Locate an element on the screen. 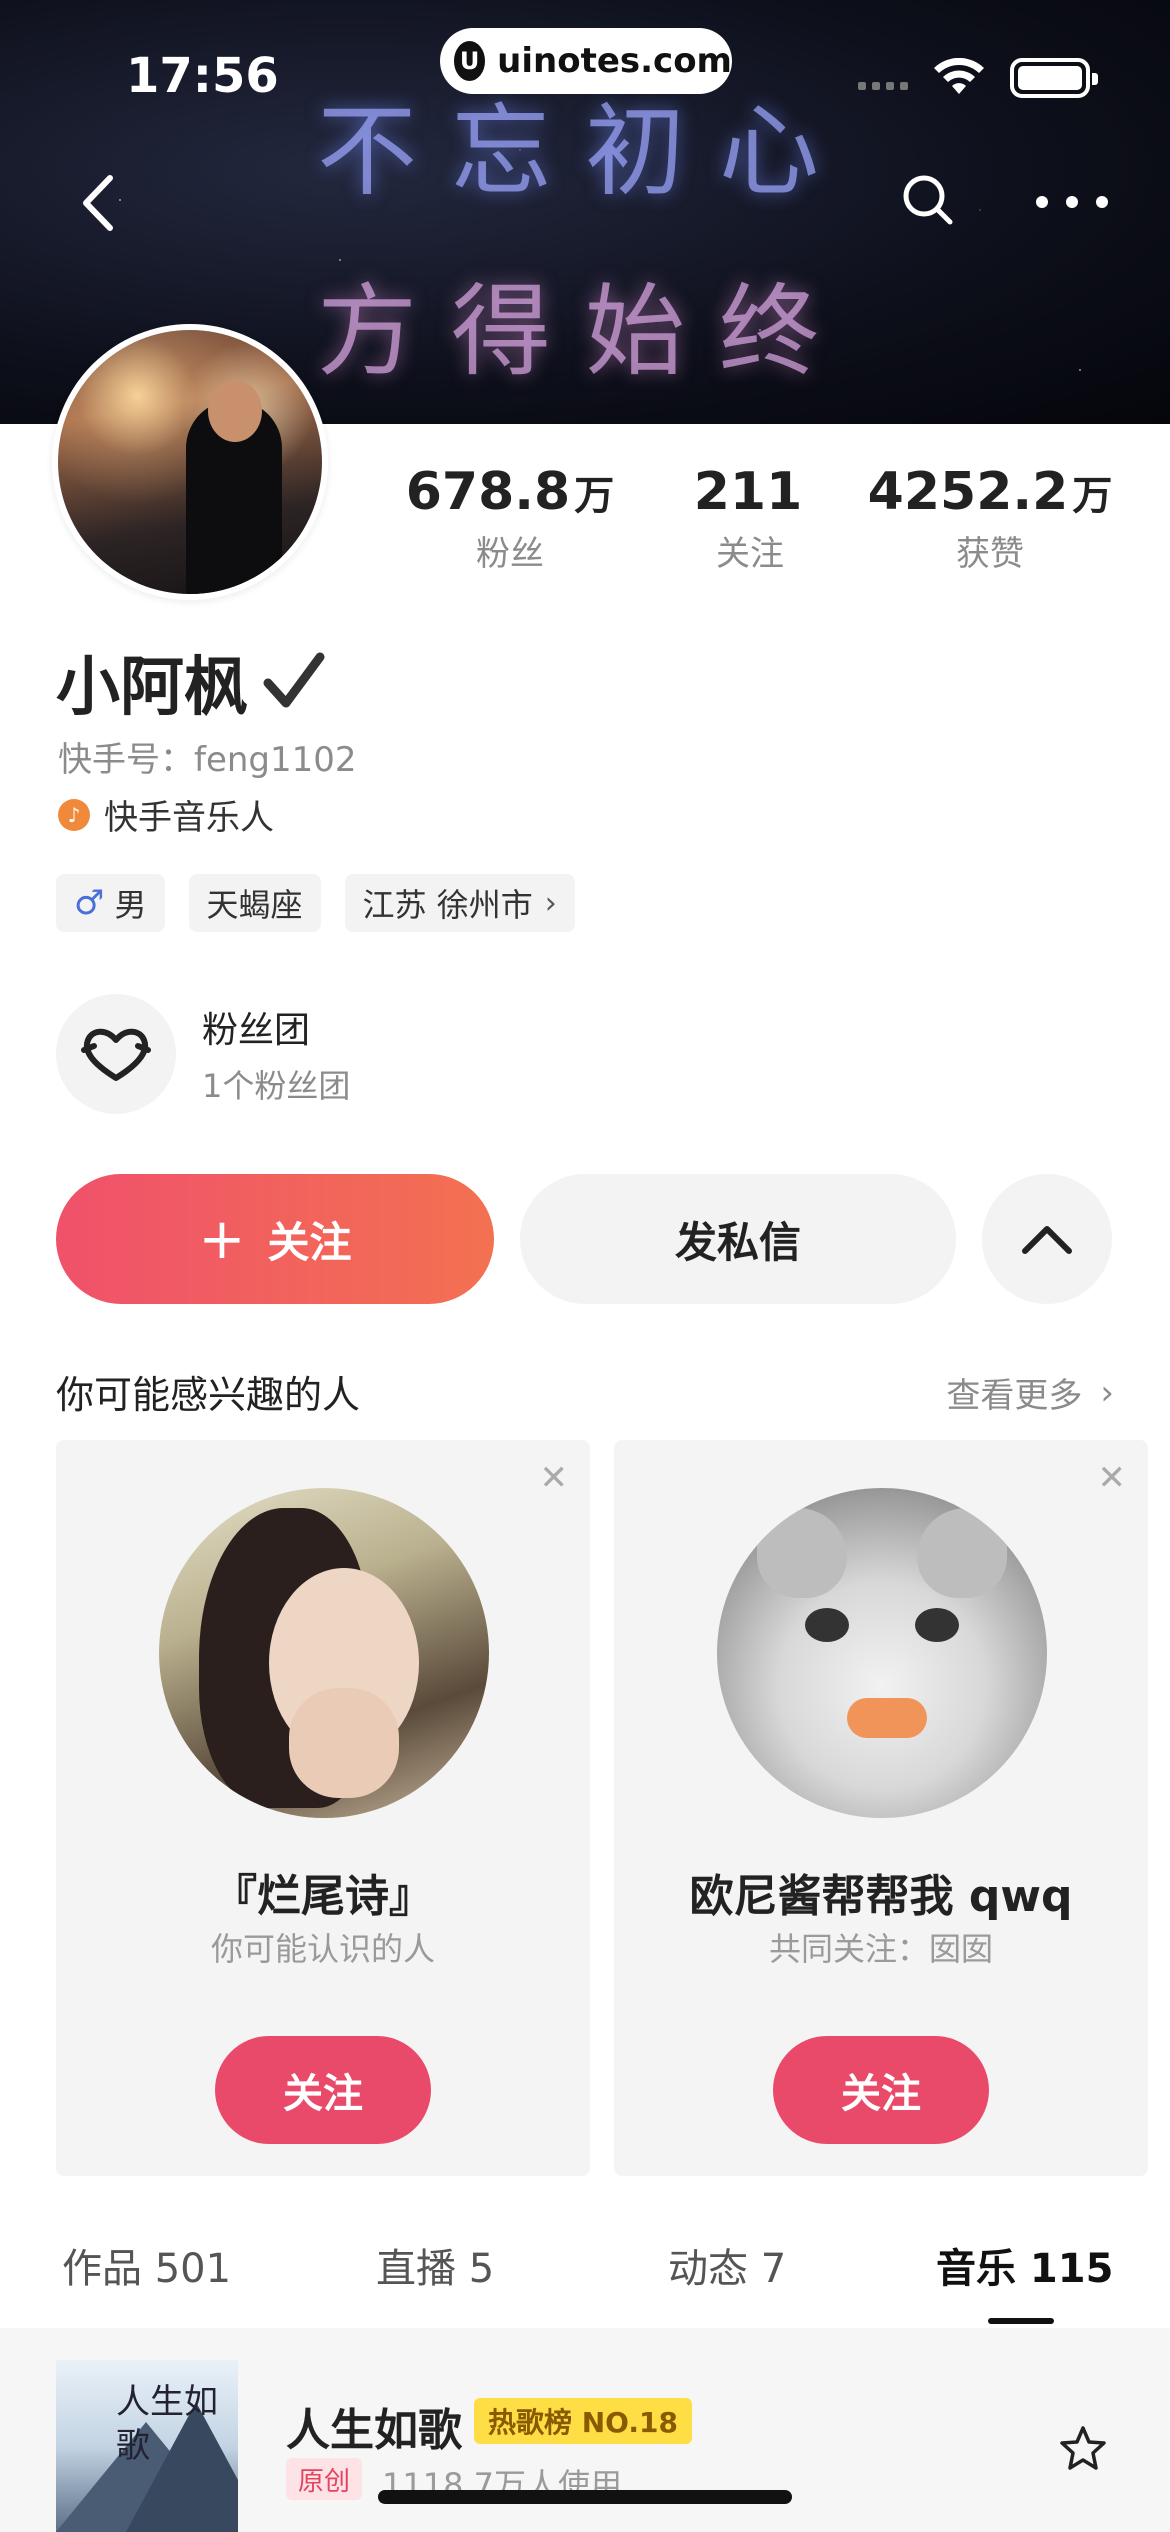 The width and height of the screenshot is (1170, 2532). tag-zodiac: 天蝎座 is located at coordinates (254, 903).